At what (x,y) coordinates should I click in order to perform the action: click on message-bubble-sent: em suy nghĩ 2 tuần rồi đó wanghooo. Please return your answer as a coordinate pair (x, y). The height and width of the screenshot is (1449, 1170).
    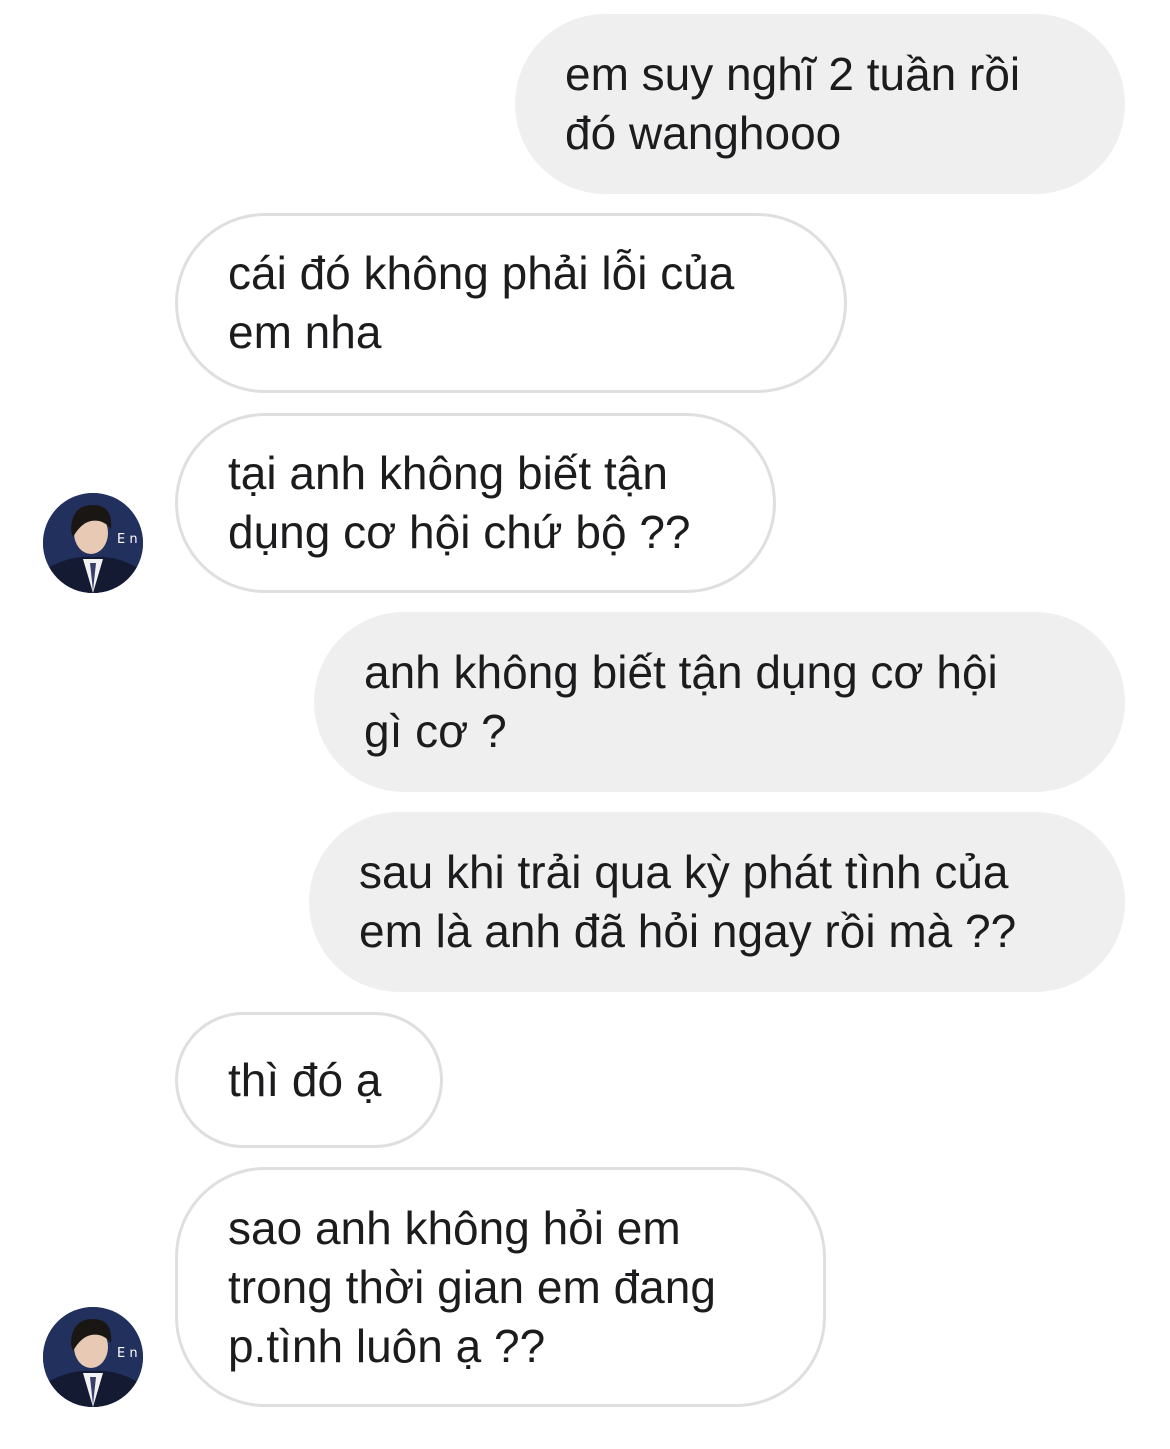
    Looking at the image, I should click on (820, 104).